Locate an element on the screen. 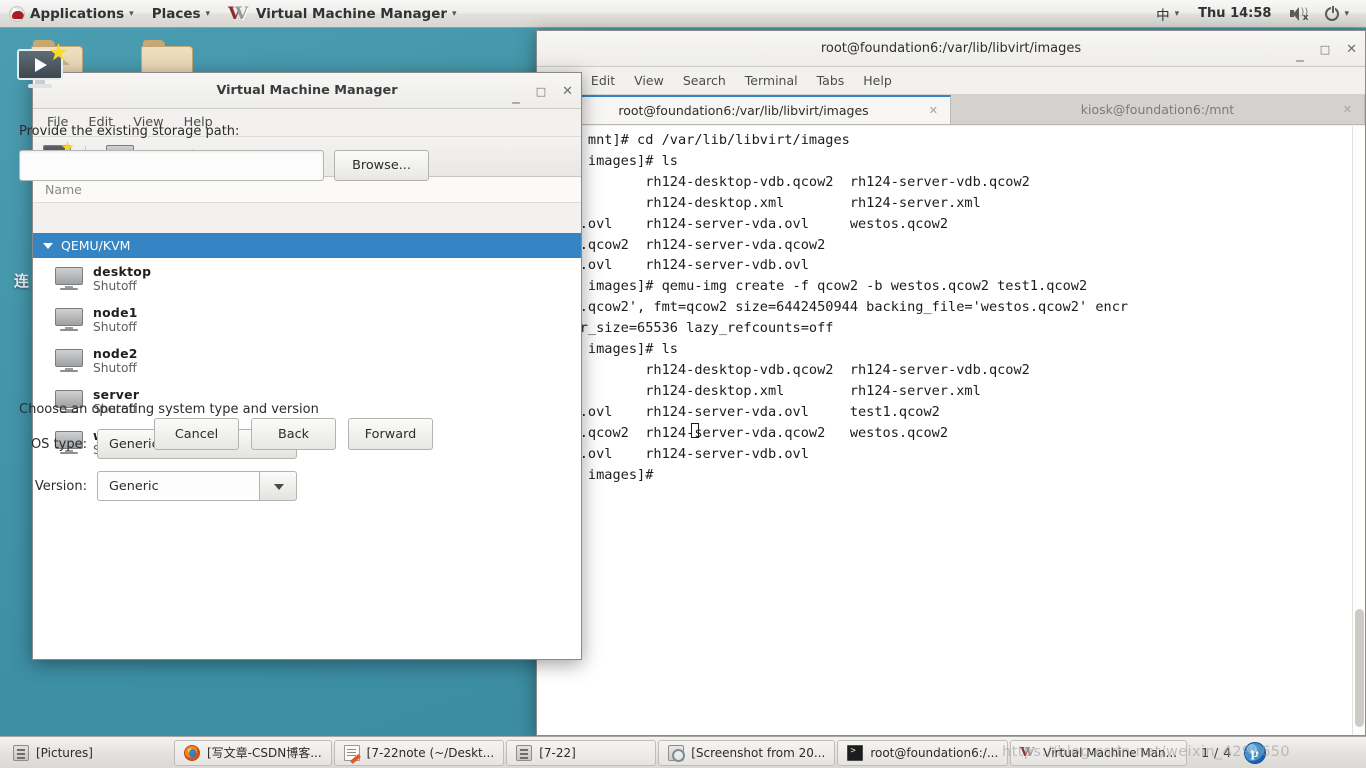  terminal-scrollbar-thumb is located at coordinates (1359, 668).